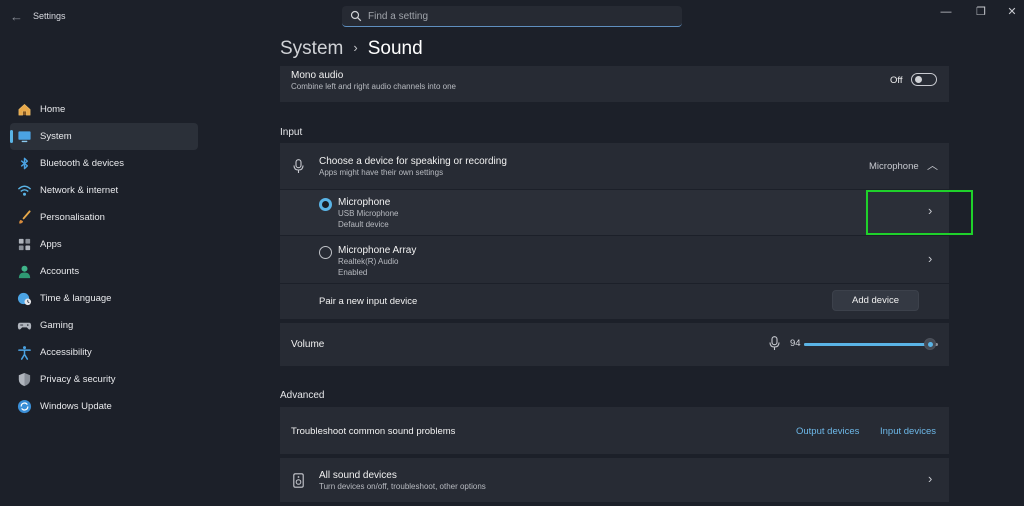  I want to click on sidebar-item-label: Time & language, so click(76, 298).